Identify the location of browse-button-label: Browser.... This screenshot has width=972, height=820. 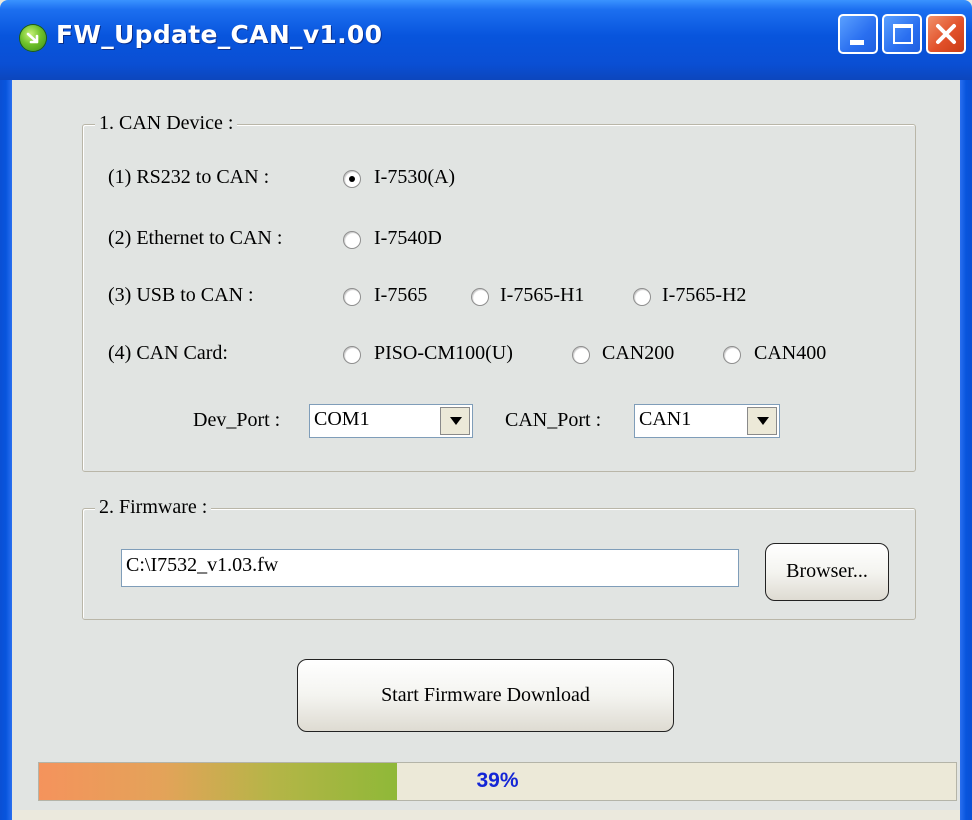
(827, 571).